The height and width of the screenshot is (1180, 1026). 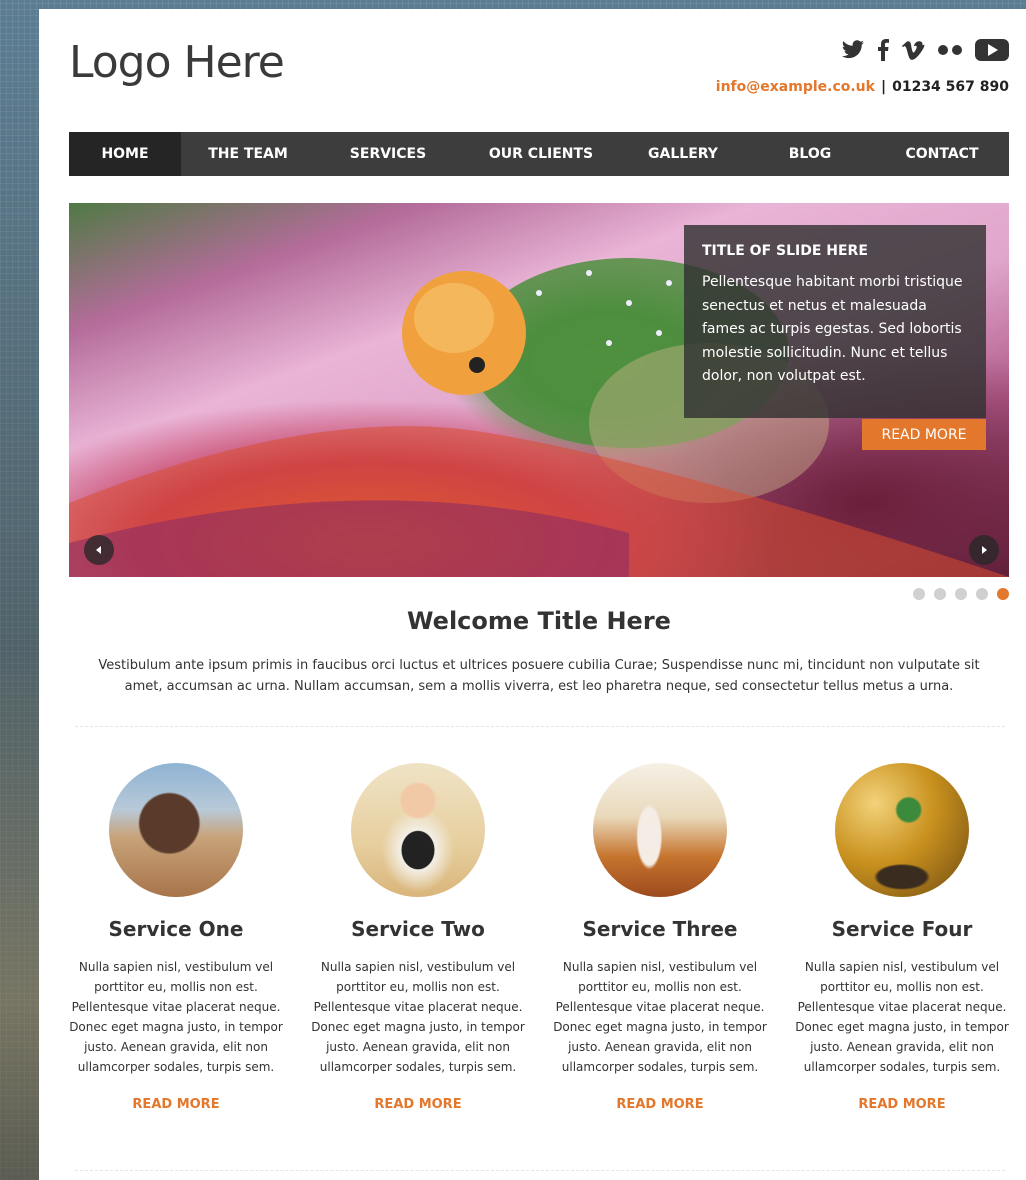 I want to click on slide-title: TITLE OF SLIDE HERE, so click(x=785, y=251).